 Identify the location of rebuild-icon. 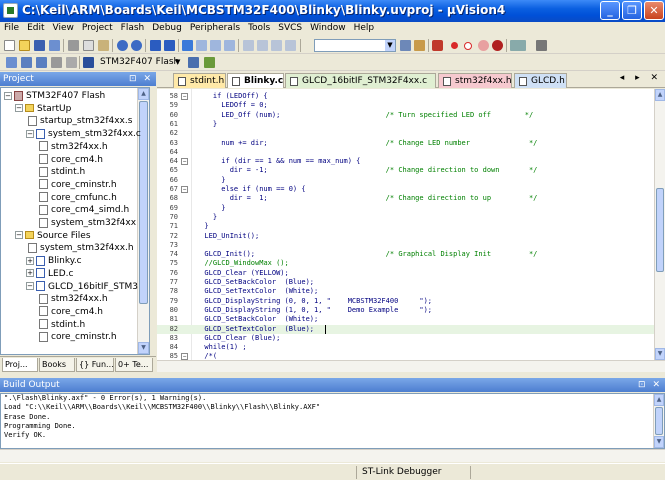
(41, 62).